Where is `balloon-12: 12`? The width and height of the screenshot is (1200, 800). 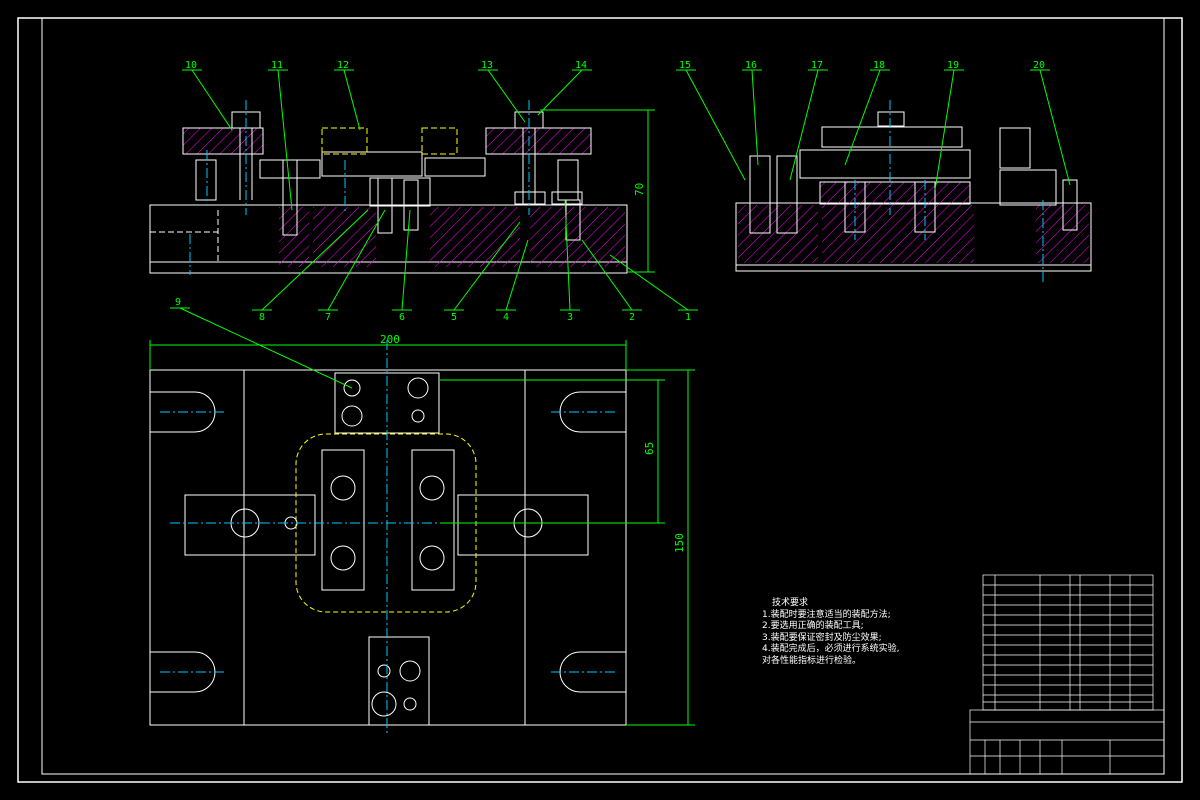 balloon-12: 12 is located at coordinates (343, 65).